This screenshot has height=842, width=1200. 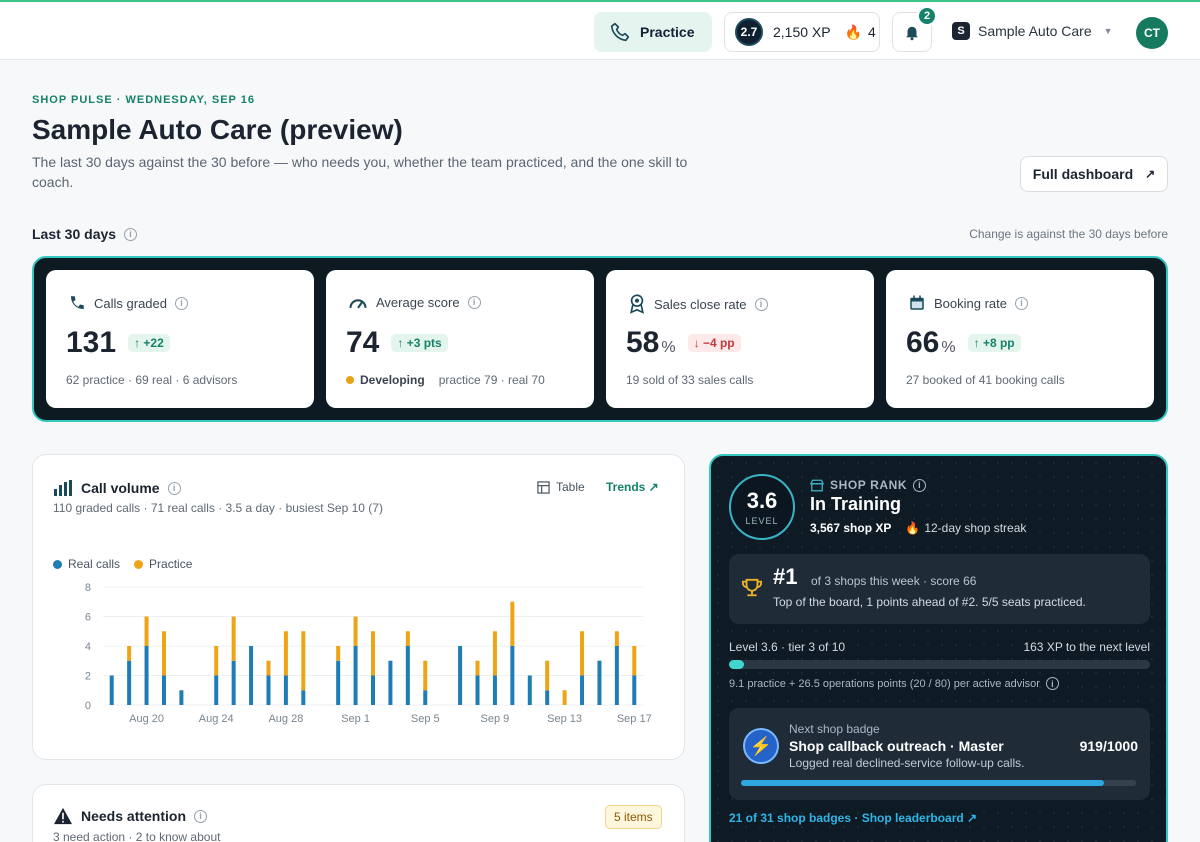 I want to click on chevron-down-icon: ▼, so click(x=1108, y=31).